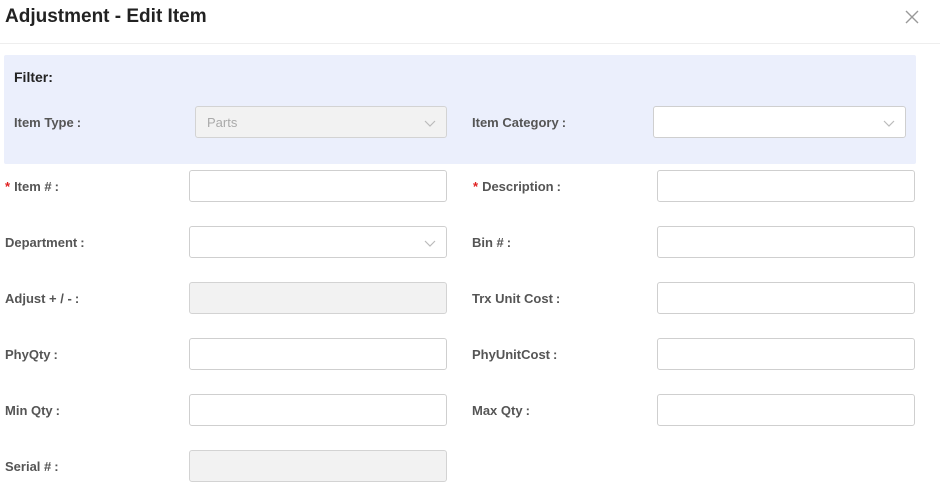  I want to click on dialog-title: Adjustment - Edit Item, so click(106, 16).